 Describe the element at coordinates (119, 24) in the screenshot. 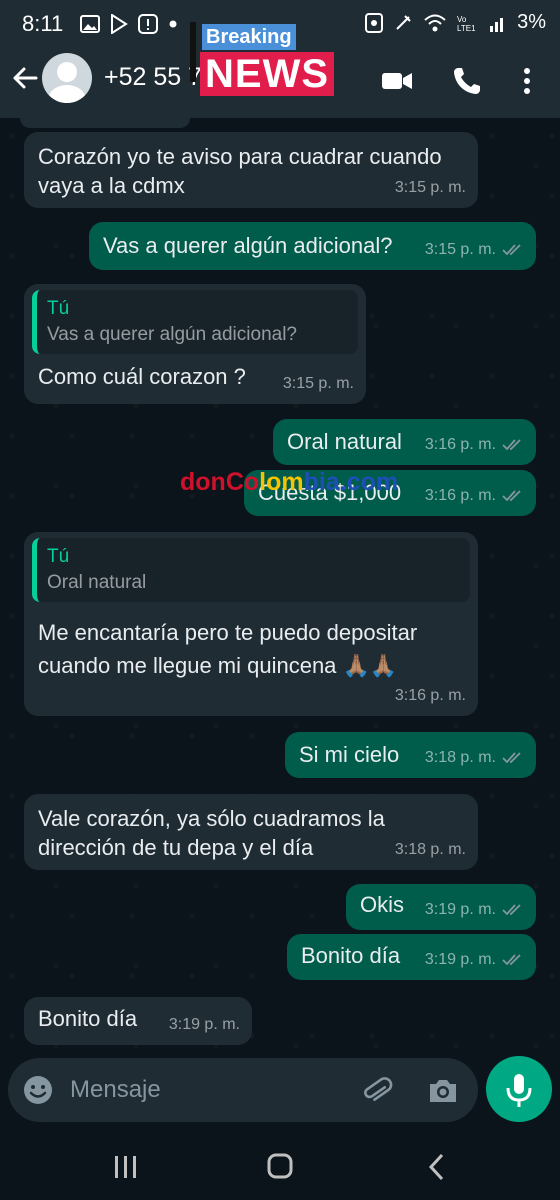

I see `play-store-icon` at that location.